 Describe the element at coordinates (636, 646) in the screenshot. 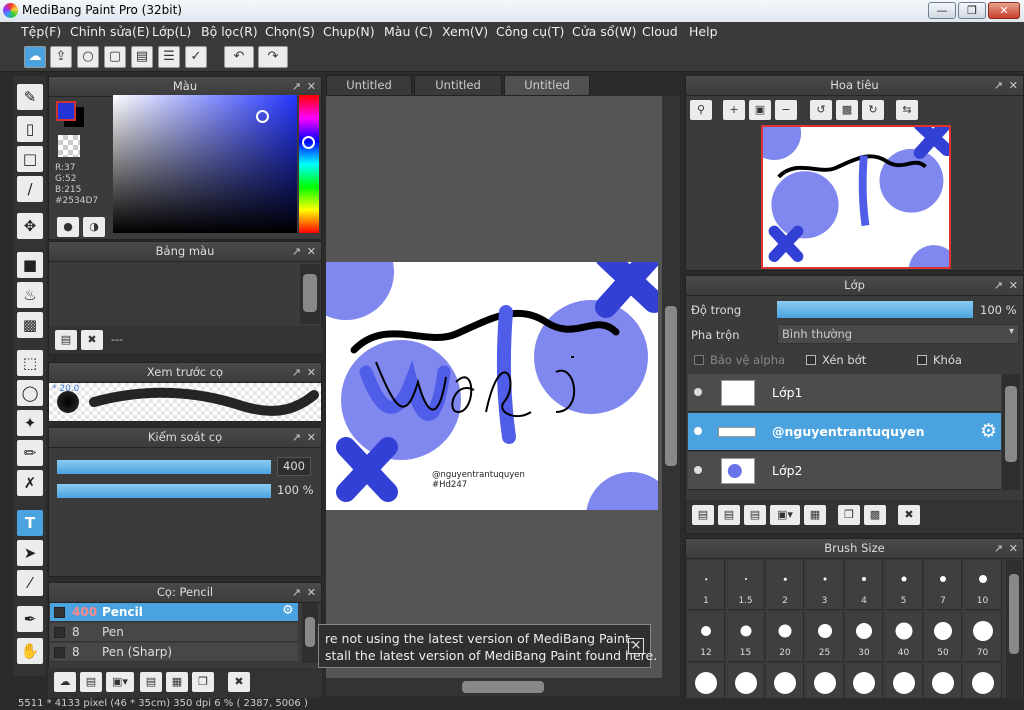

I see `notice-close-icon: ×` at that location.